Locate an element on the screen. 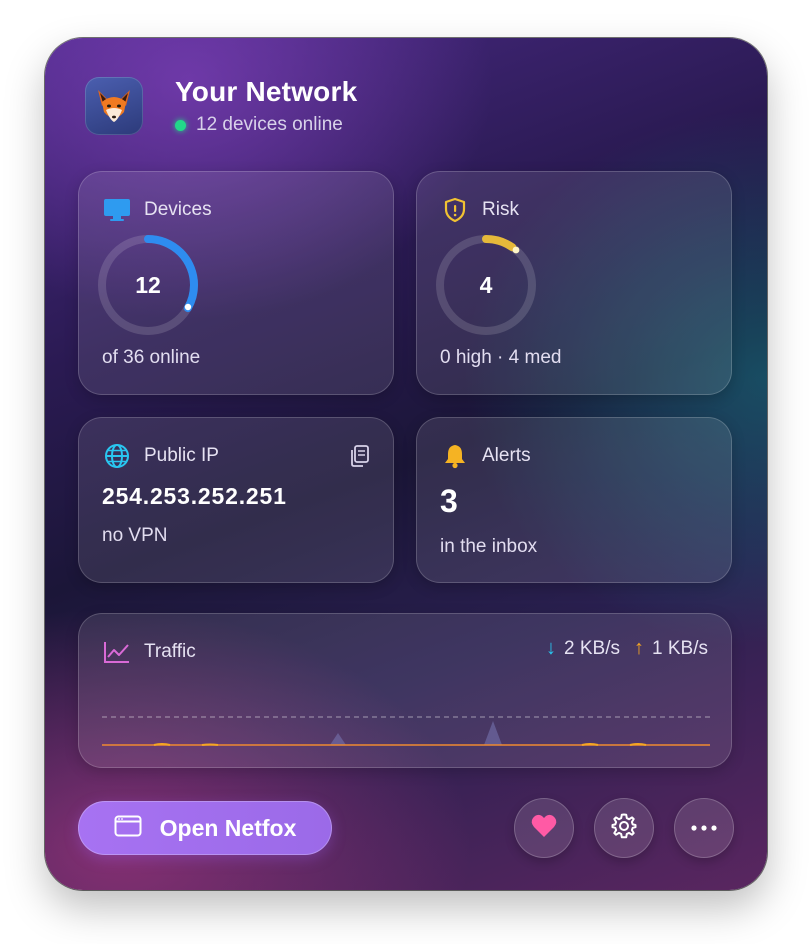 The width and height of the screenshot is (812, 944). traffic-card: Traffic ↓ 2 KB/s ↑ 1 KB/s is located at coordinates (405, 690).